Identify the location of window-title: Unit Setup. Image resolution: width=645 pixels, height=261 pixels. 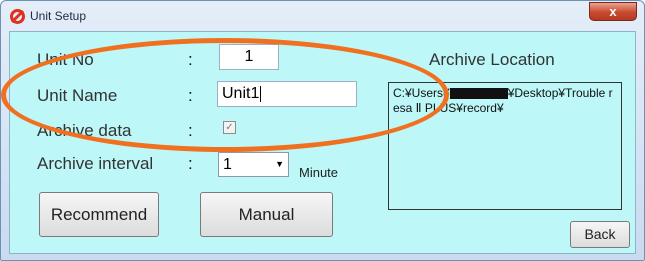
(58, 16).